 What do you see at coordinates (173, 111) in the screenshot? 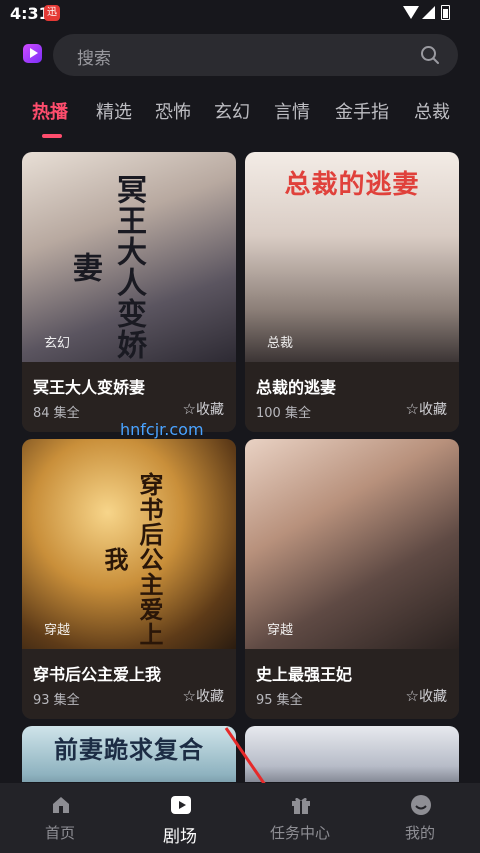
I see `tab-horror: 恐怖` at bounding box center [173, 111].